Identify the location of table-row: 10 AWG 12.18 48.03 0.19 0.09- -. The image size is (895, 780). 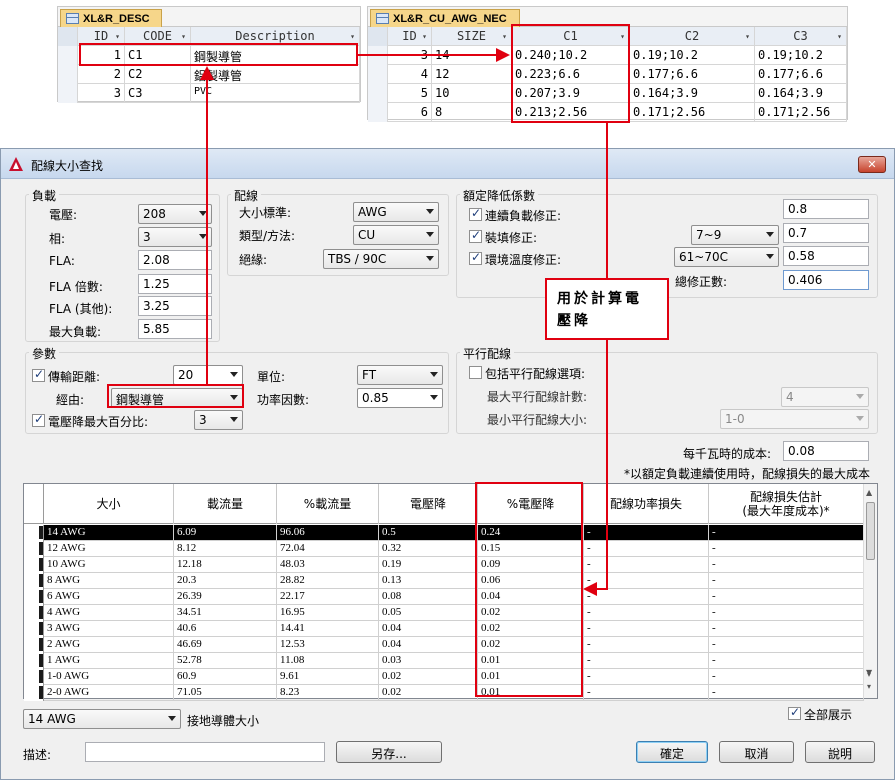
(444, 565).